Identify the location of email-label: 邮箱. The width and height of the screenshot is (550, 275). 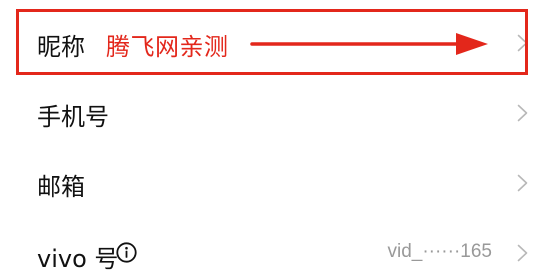
(61, 187).